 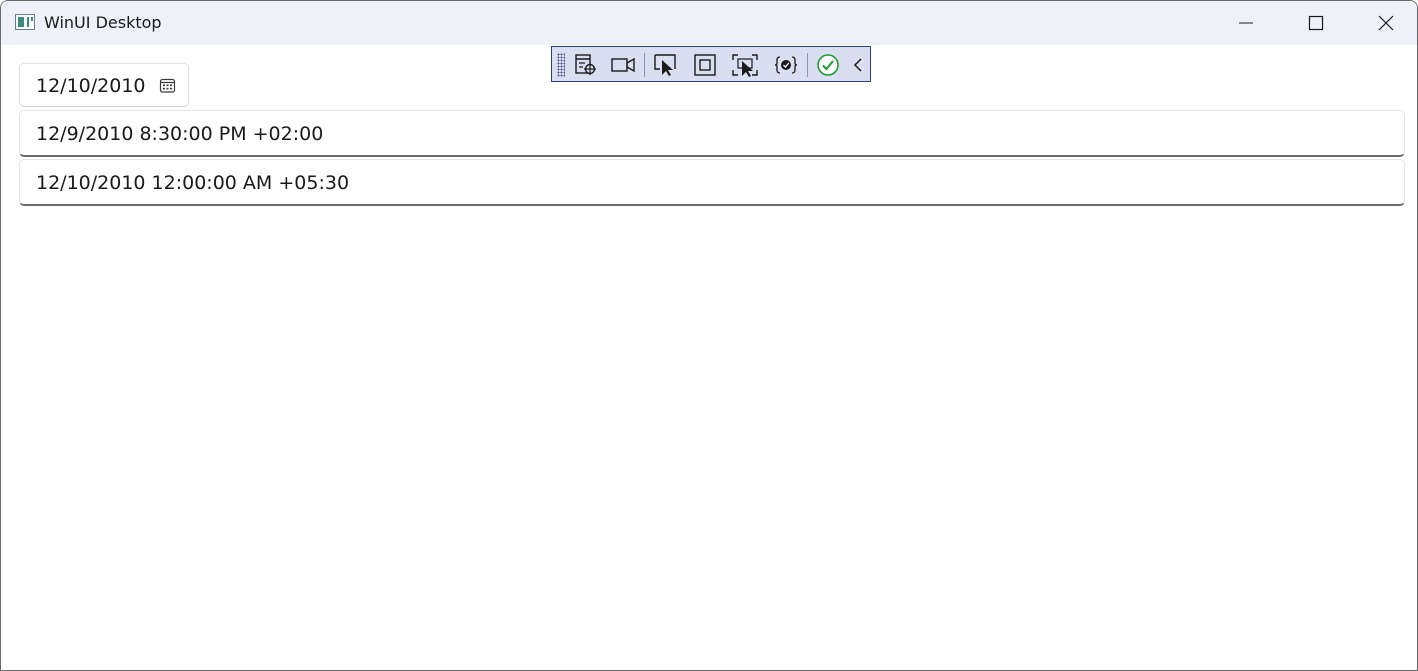 I want to click on date-time-offset-field-1: 12/9/2010 8:30:00 PM +02:00, so click(x=712, y=133).